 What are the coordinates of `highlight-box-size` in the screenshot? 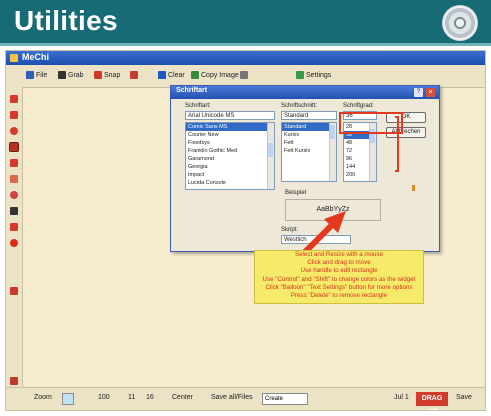 It's located at (371, 123).